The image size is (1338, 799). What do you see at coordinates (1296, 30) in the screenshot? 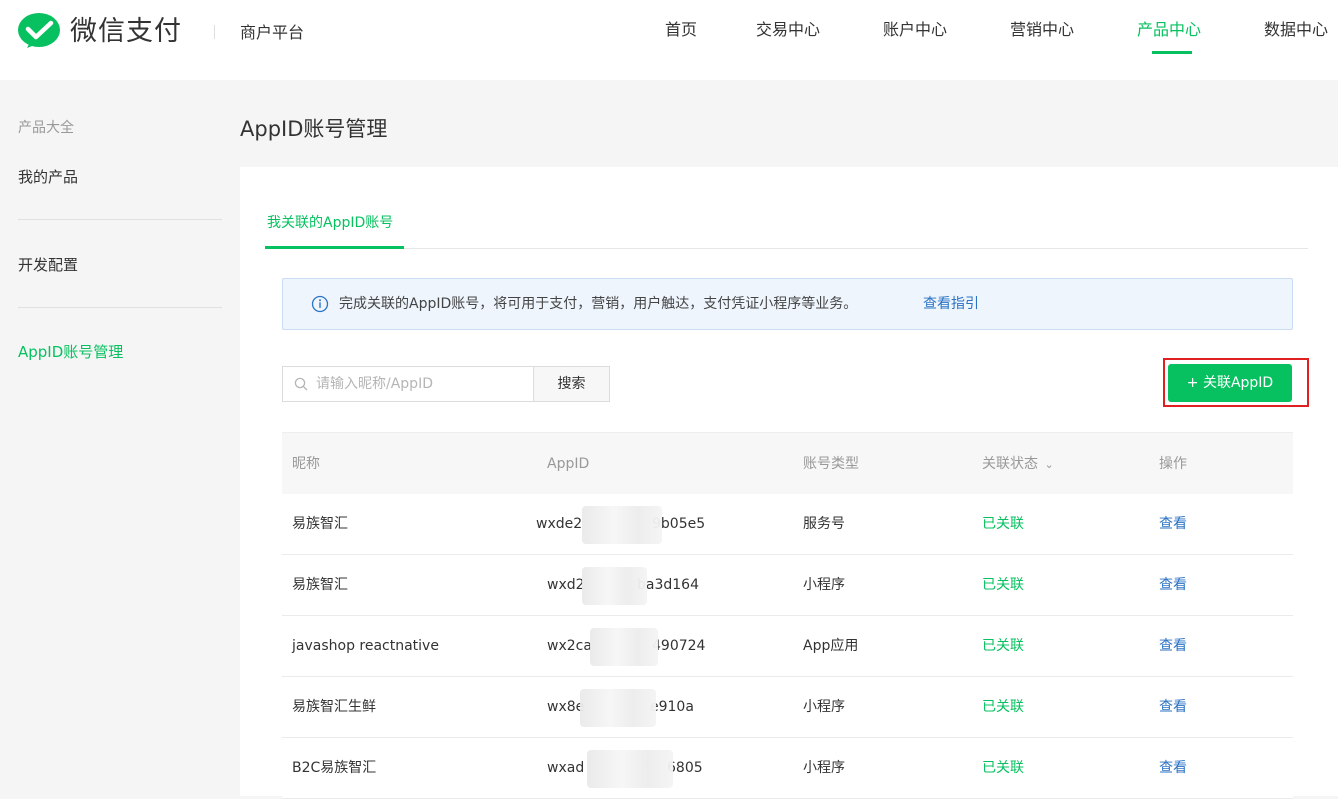
I see `nav-item-data-center: 数据中心` at bounding box center [1296, 30].